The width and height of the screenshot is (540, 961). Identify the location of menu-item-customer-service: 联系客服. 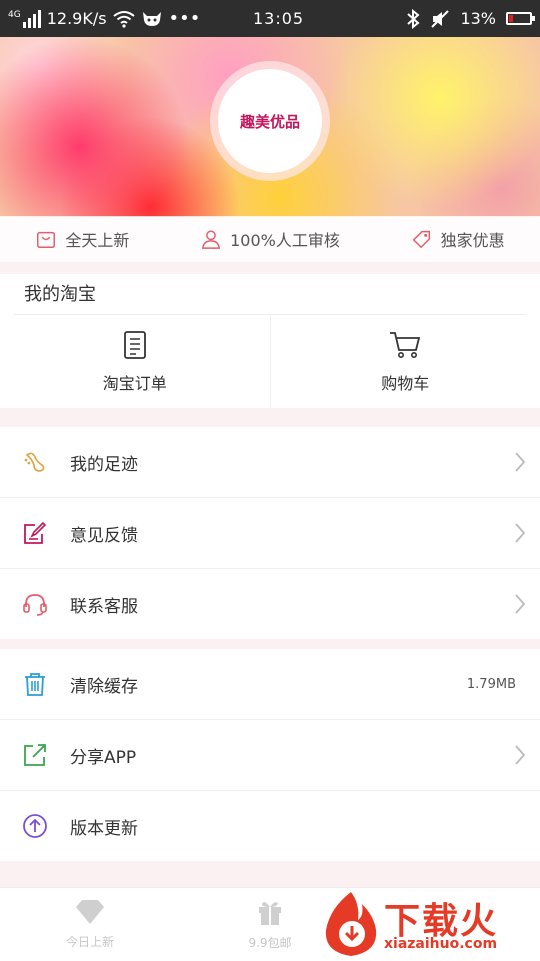
(270, 603).